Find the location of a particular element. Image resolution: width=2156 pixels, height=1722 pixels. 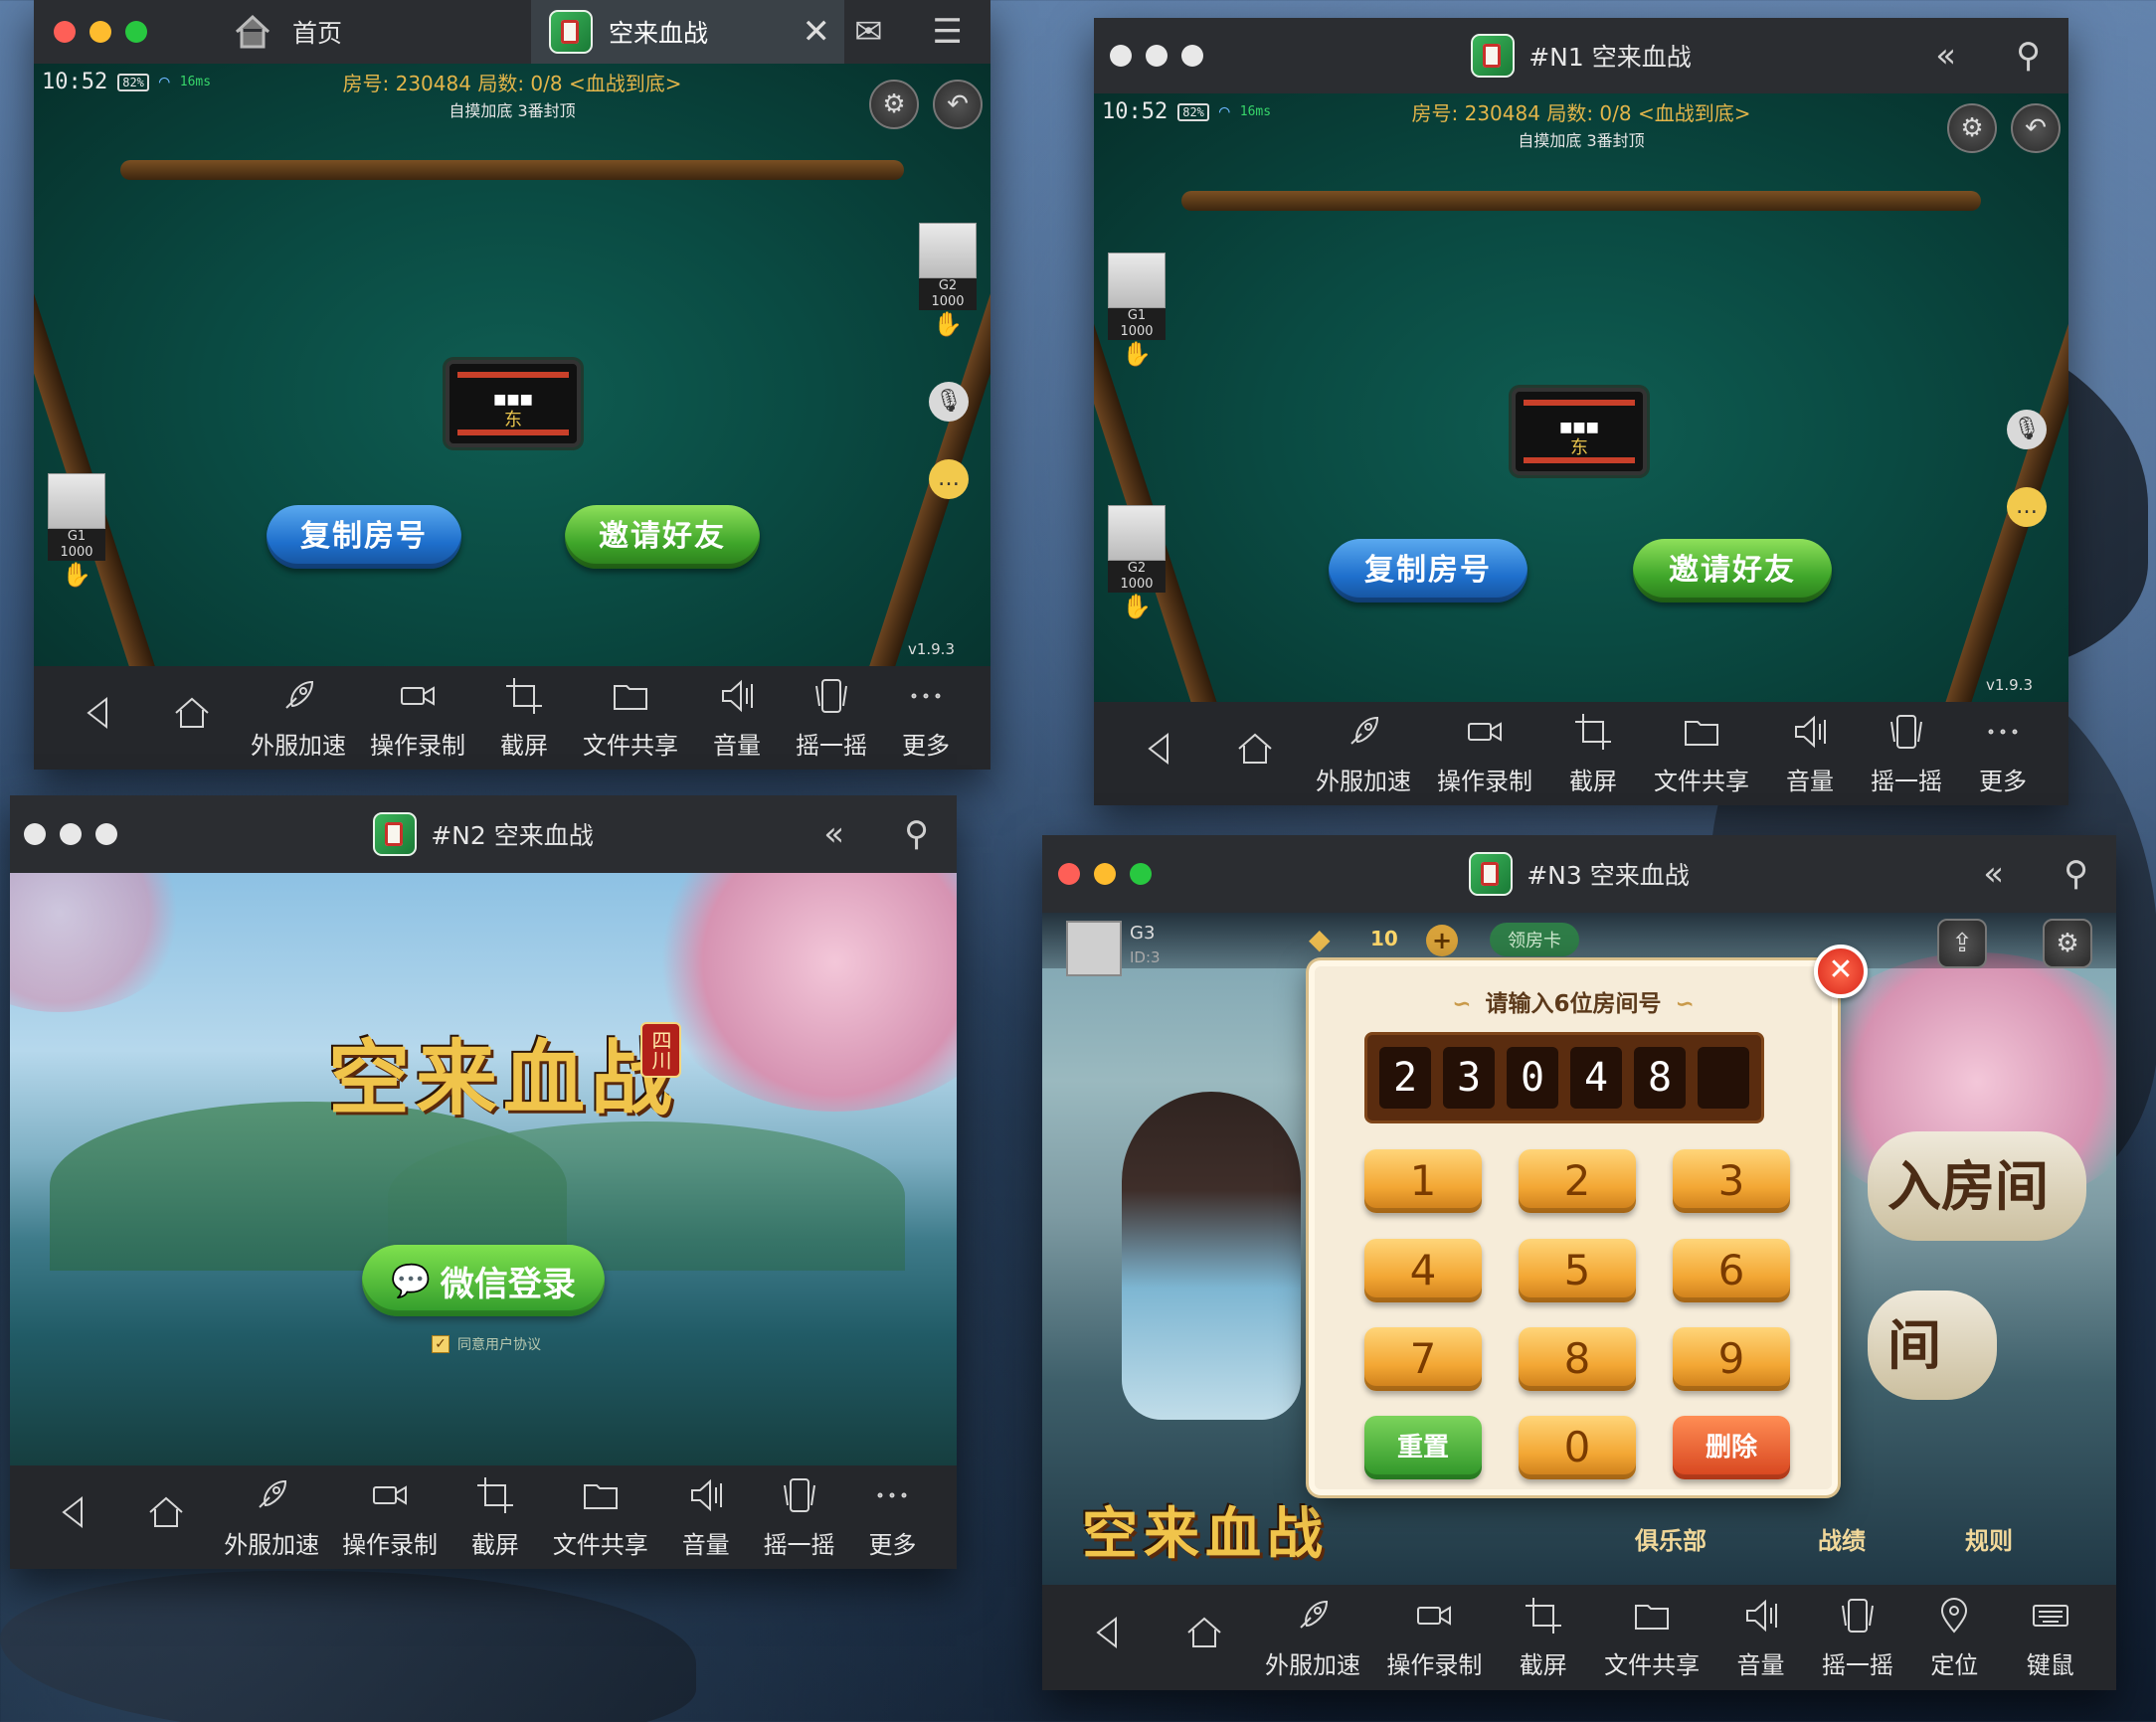

records-button: 战绩 is located at coordinates (1842, 1538).